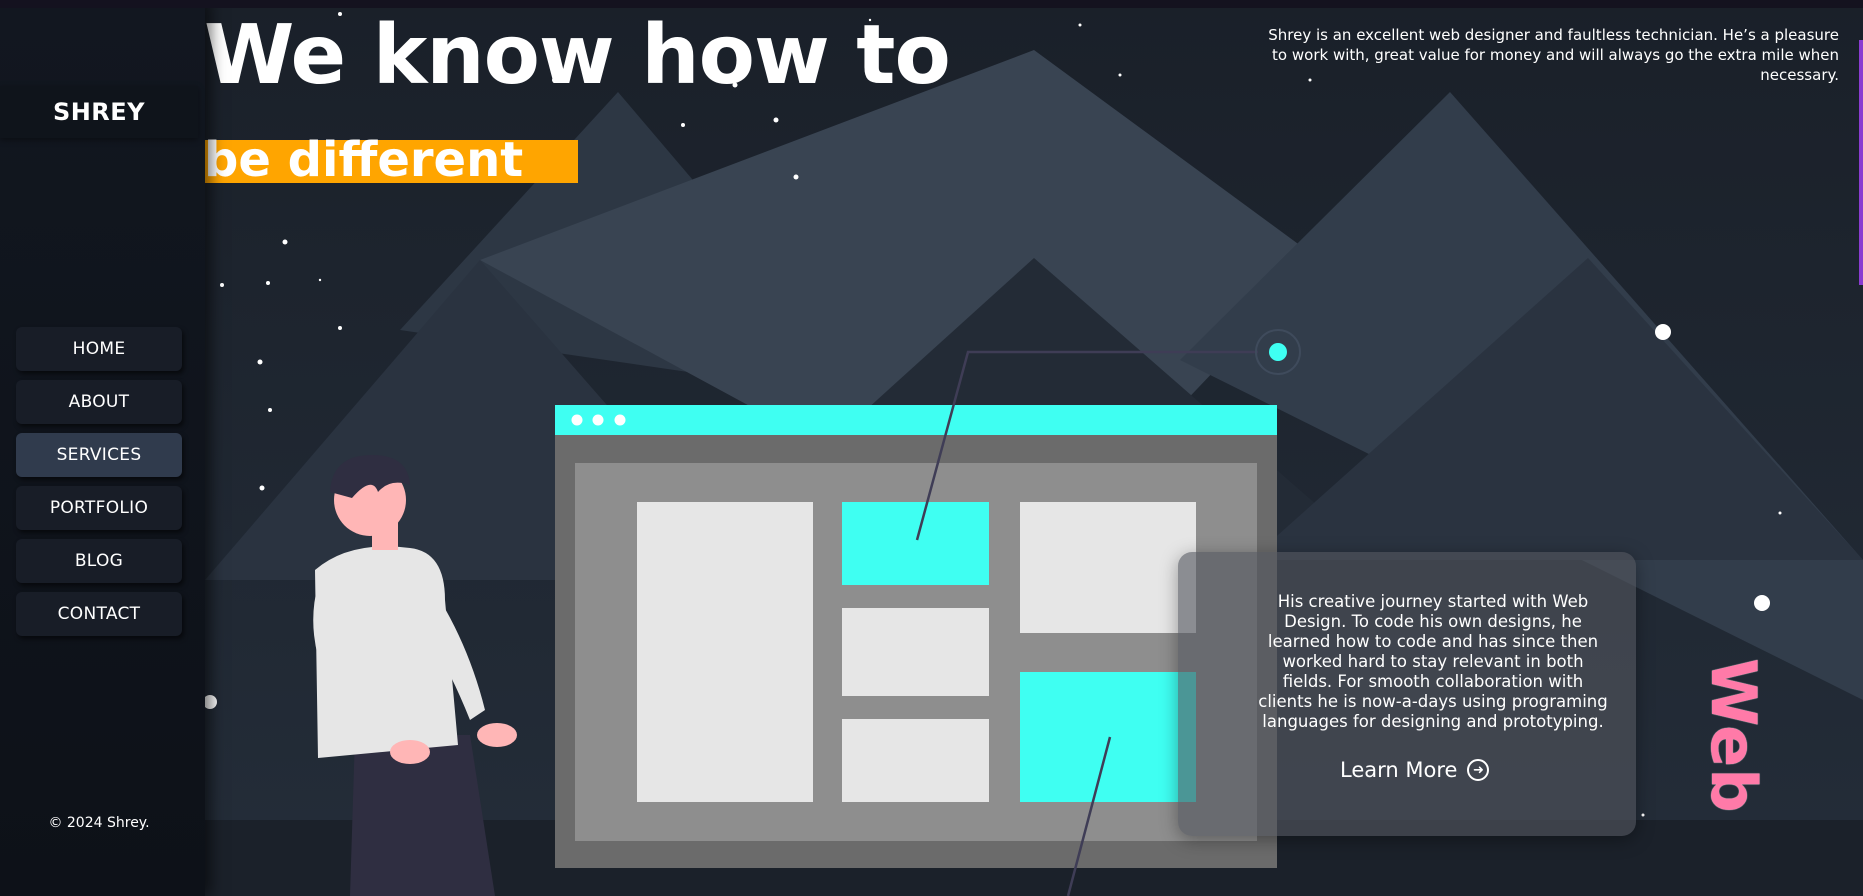  What do you see at coordinates (1399, 770) in the screenshot?
I see `learn-more-label: Learn More` at bounding box center [1399, 770].